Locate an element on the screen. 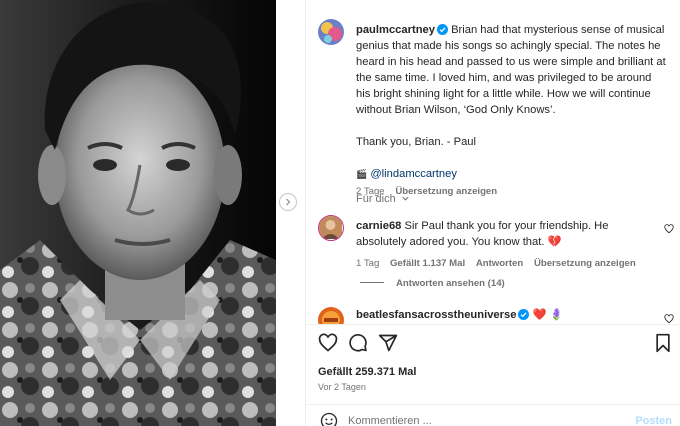 This screenshot has width=680, height=426. replies-line is located at coordinates (372, 282).